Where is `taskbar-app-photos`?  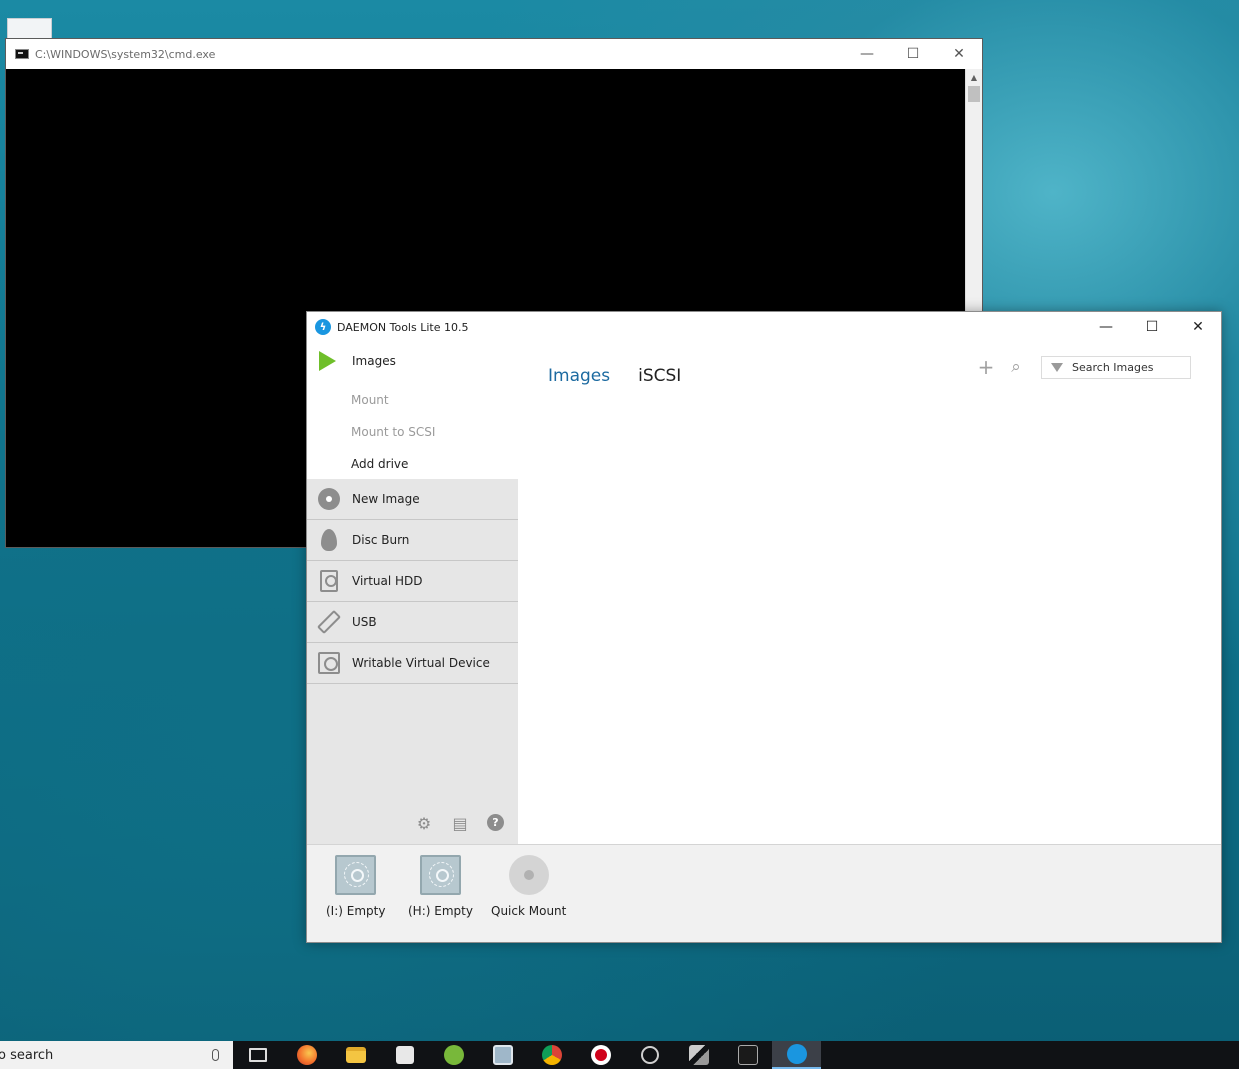 taskbar-app-photos is located at coordinates (502, 1055).